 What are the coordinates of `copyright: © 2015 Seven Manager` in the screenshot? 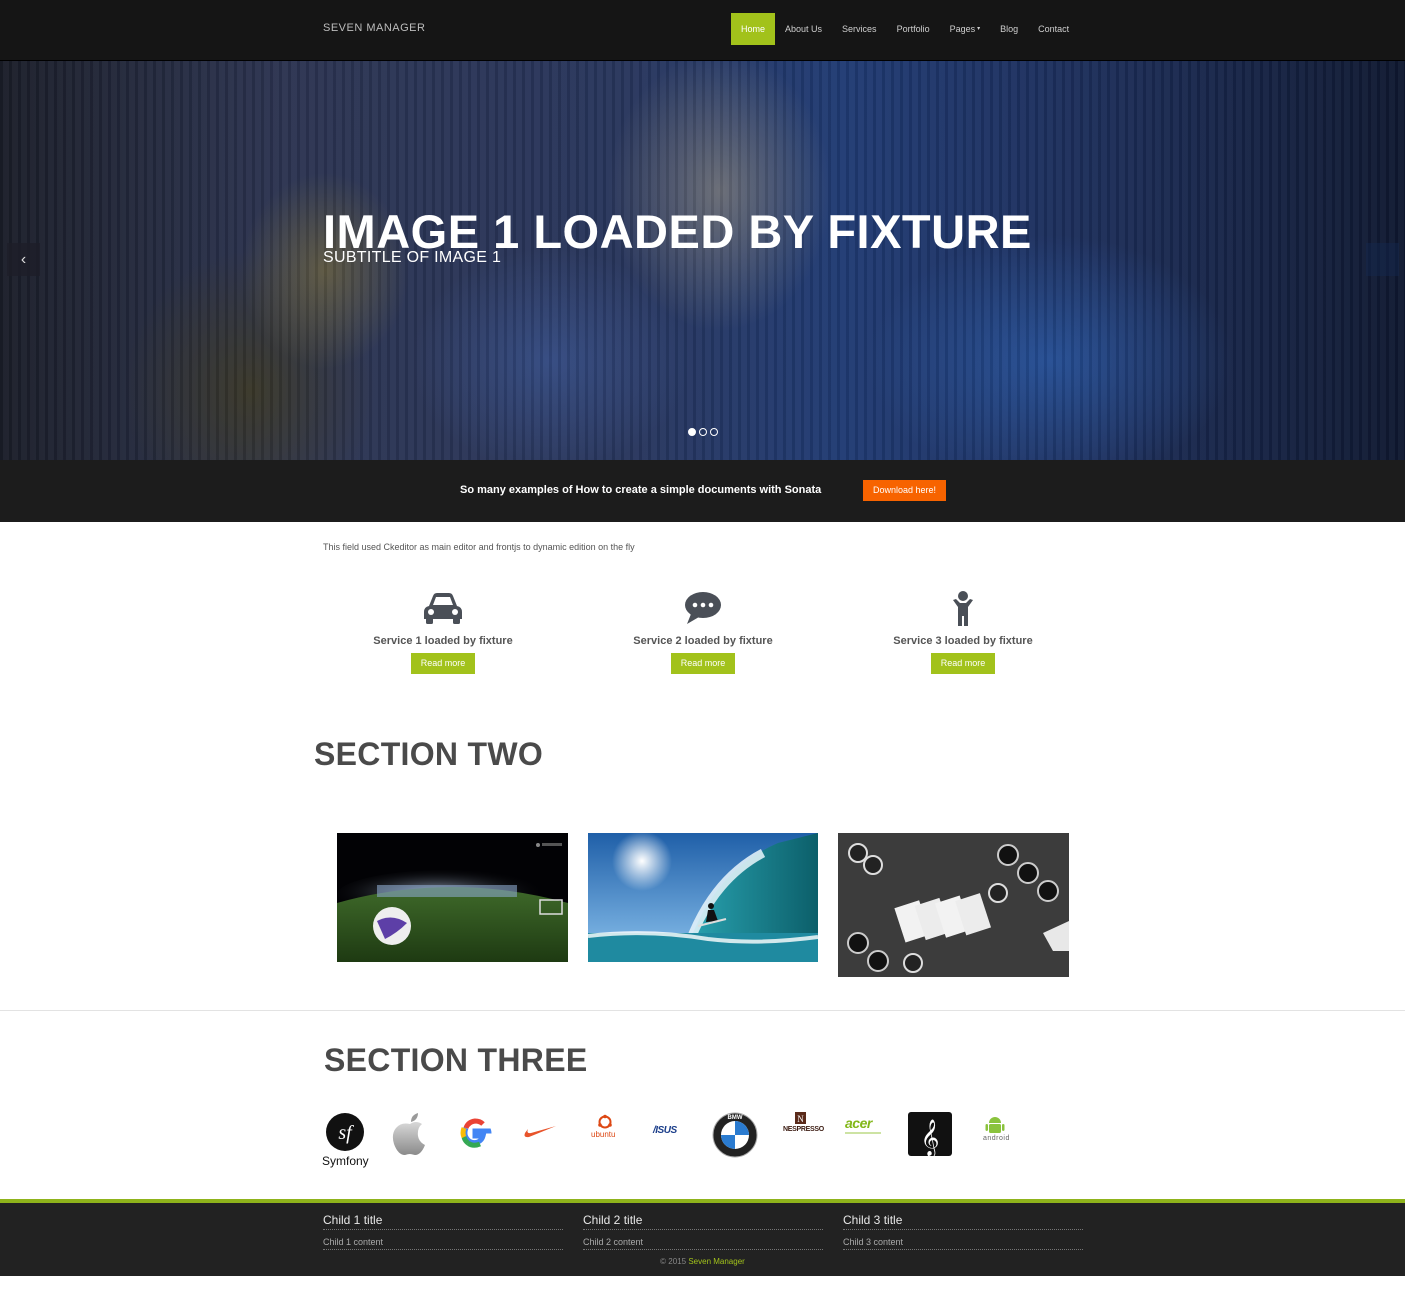 It's located at (702, 1261).